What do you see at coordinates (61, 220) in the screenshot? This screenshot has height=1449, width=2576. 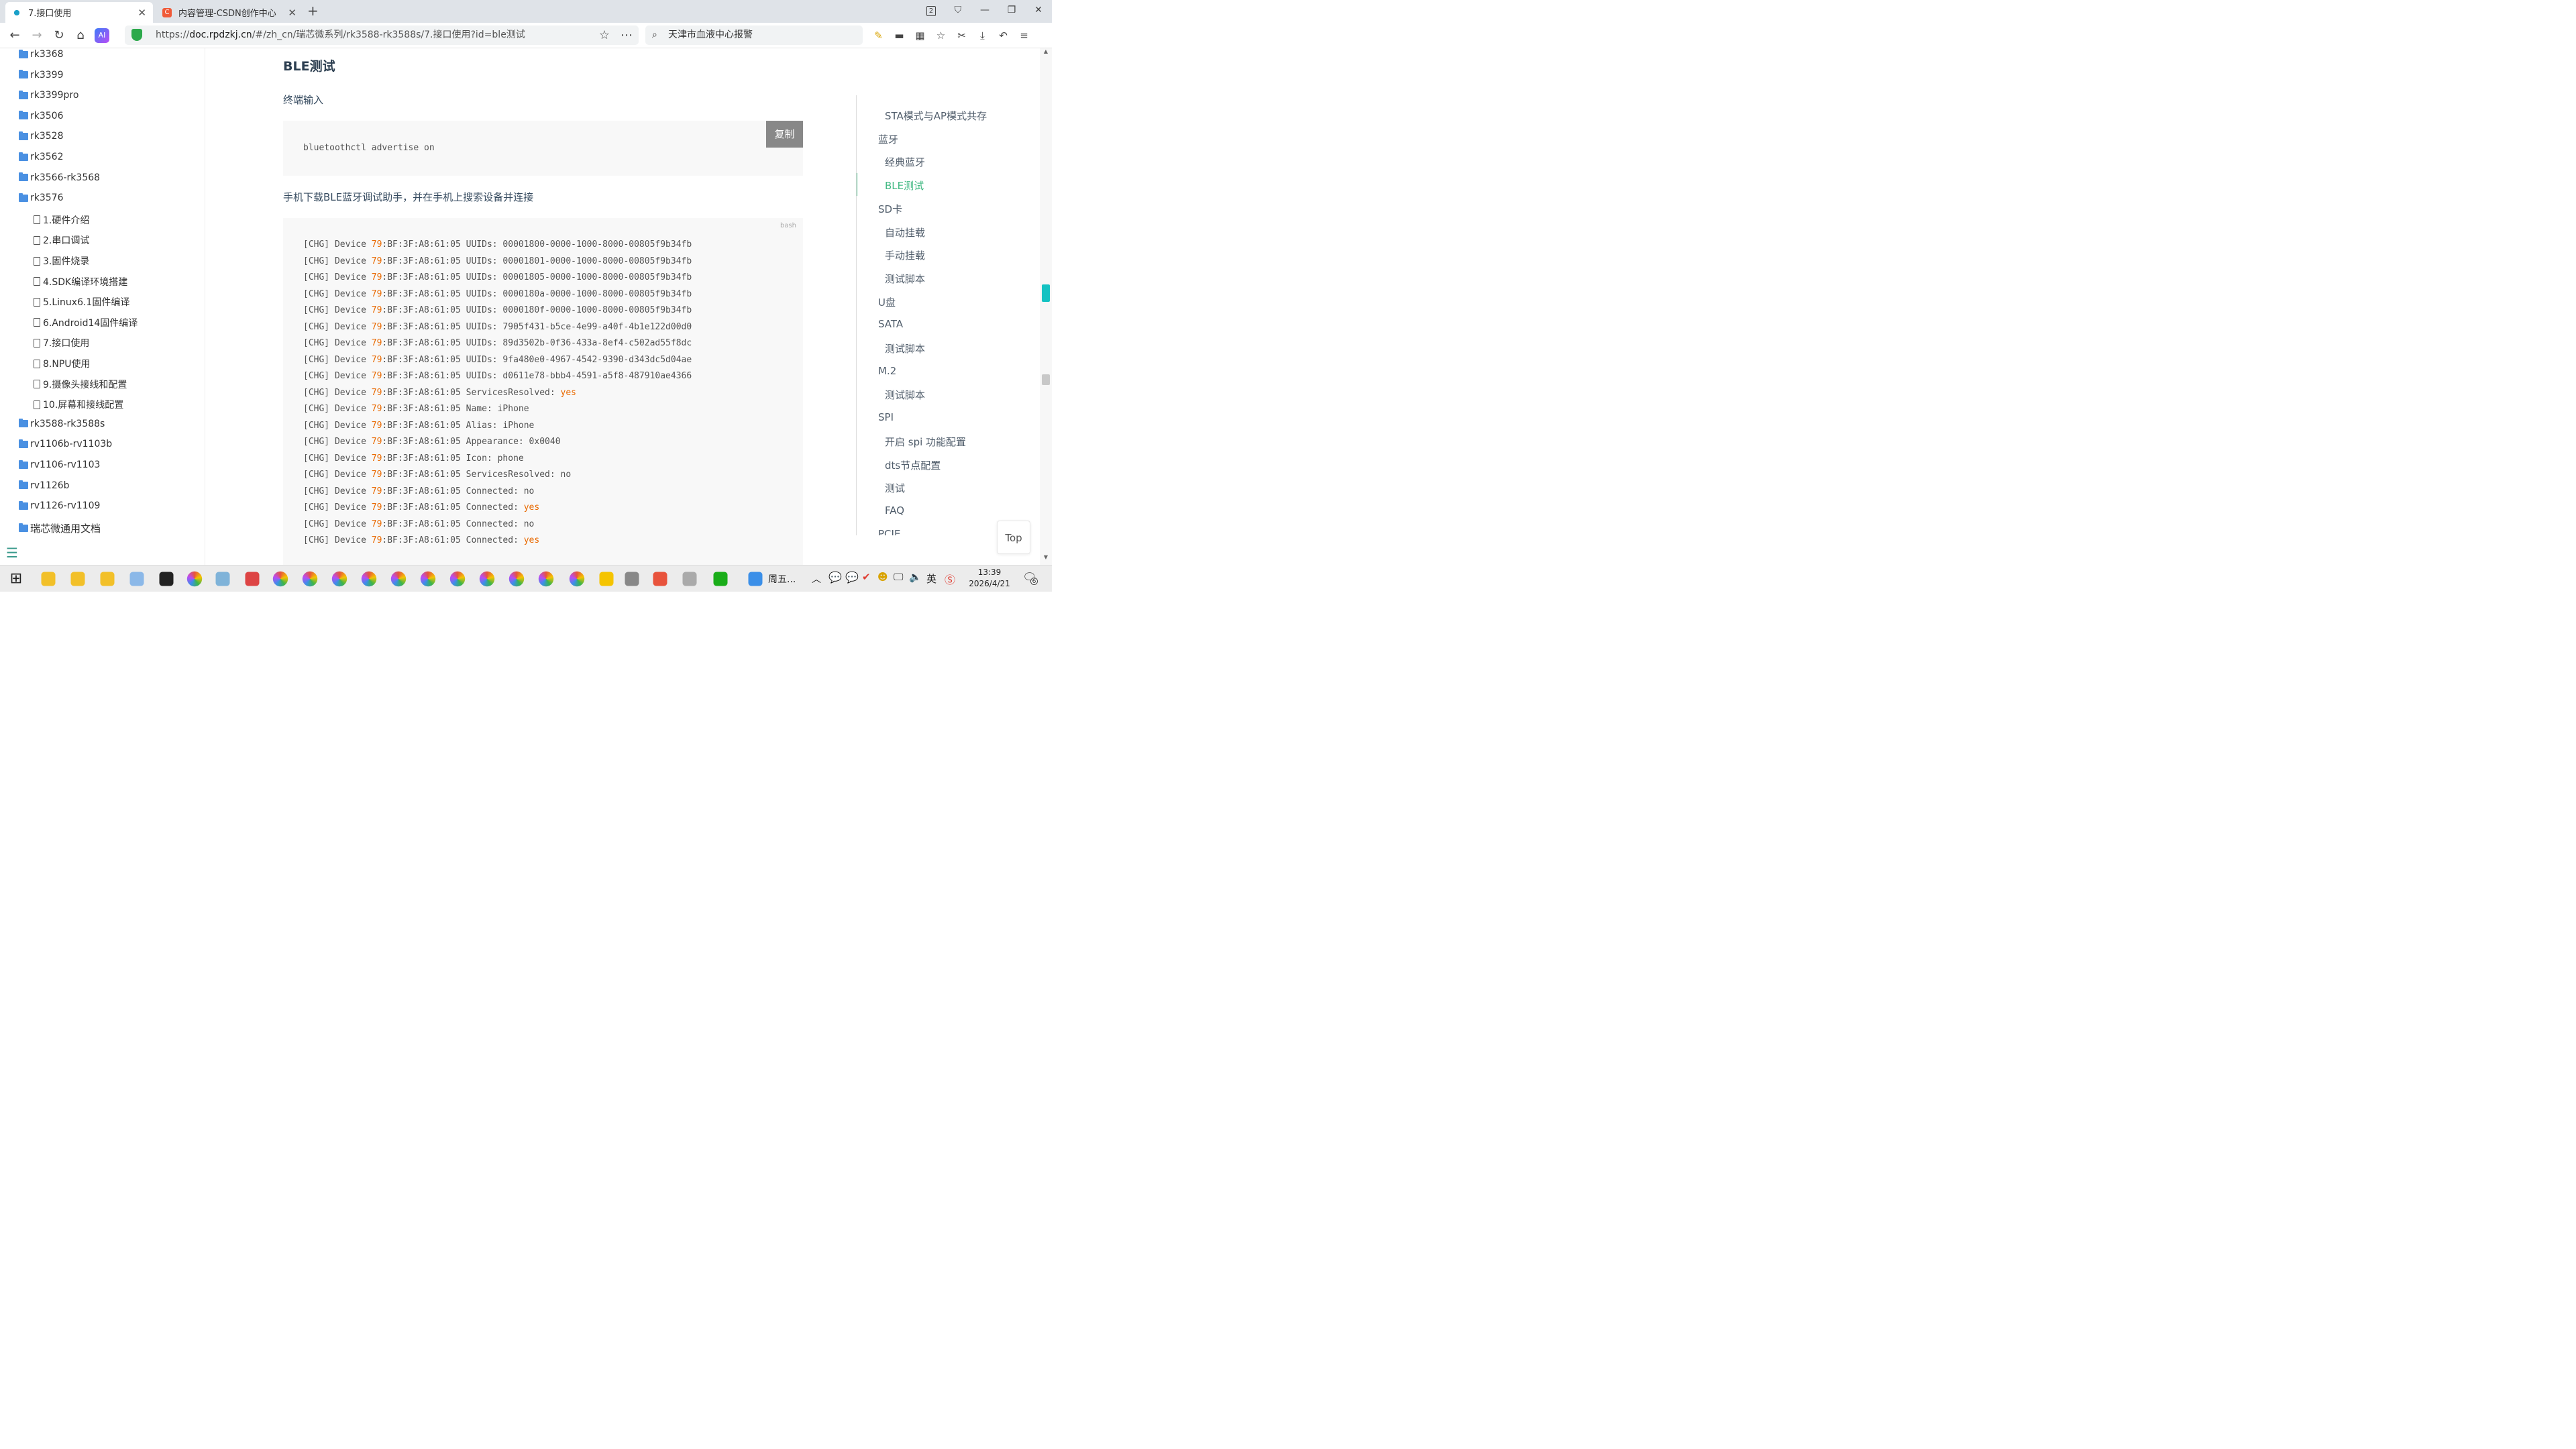 I see `sidebar-doc-item: 1.硬件介绍` at bounding box center [61, 220].